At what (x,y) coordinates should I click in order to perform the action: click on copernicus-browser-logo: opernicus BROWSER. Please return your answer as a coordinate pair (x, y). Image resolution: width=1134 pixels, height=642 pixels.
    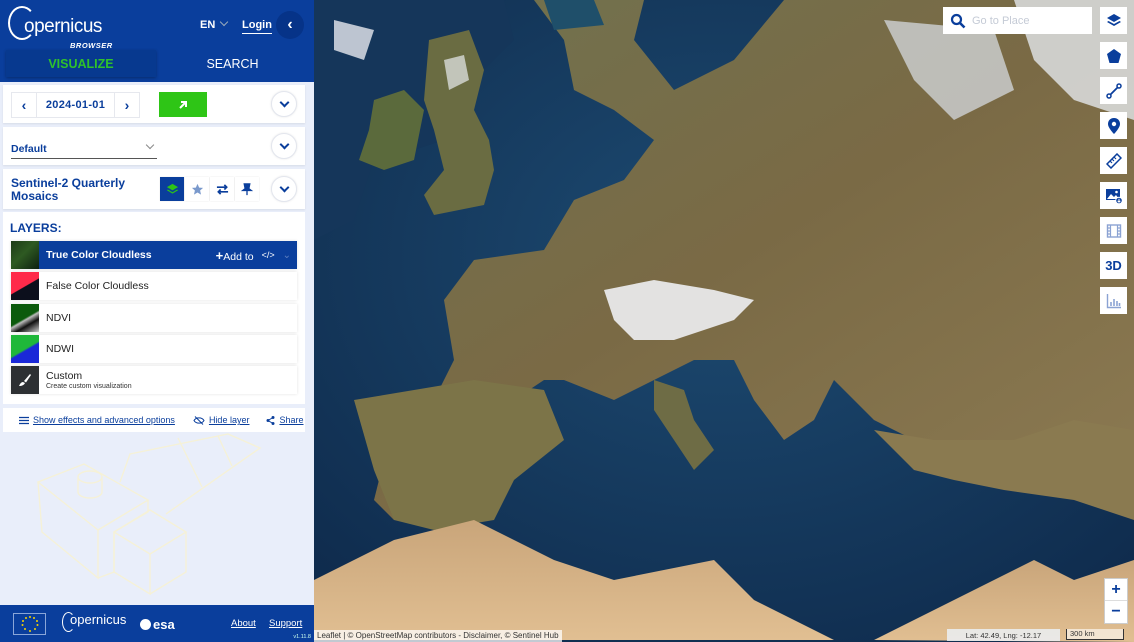
    Looking at the image, I should click on (60, 28).